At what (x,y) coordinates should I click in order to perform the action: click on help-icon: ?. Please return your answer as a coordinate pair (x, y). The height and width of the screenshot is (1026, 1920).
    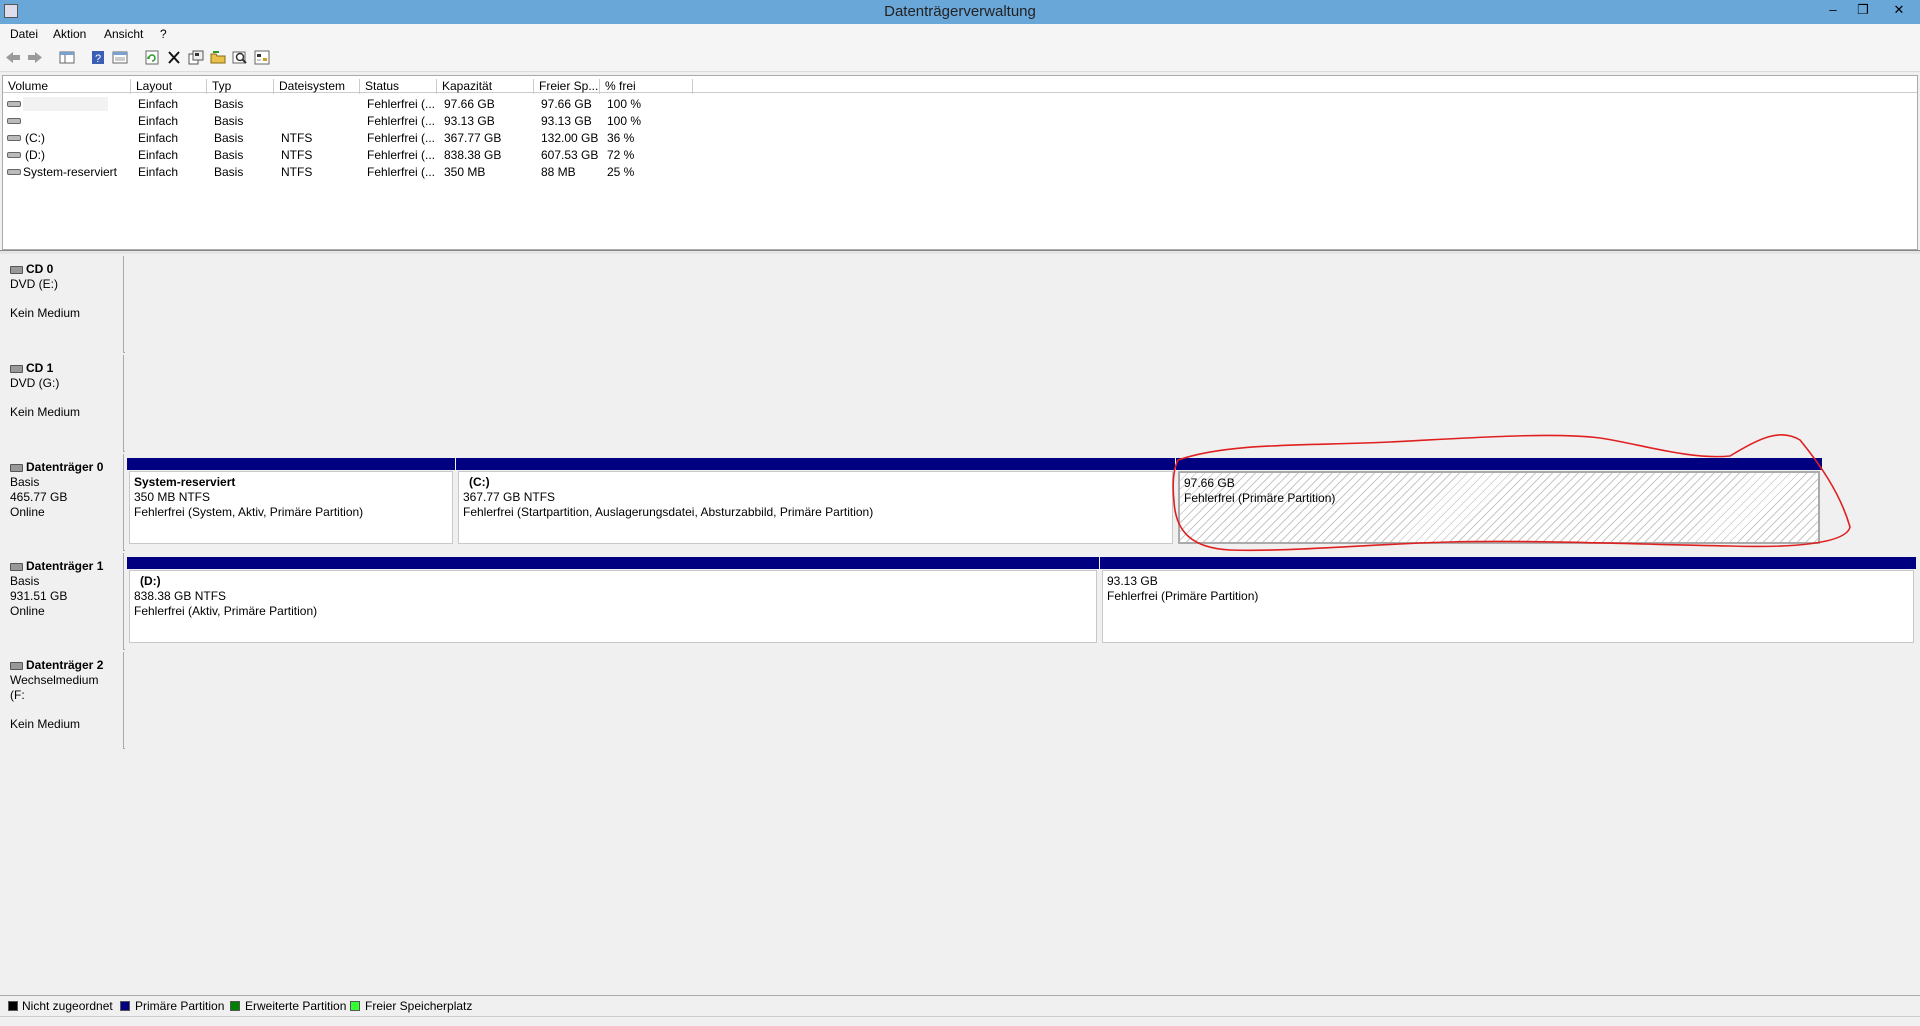
    Looking at the image, I should click on (98, 57).